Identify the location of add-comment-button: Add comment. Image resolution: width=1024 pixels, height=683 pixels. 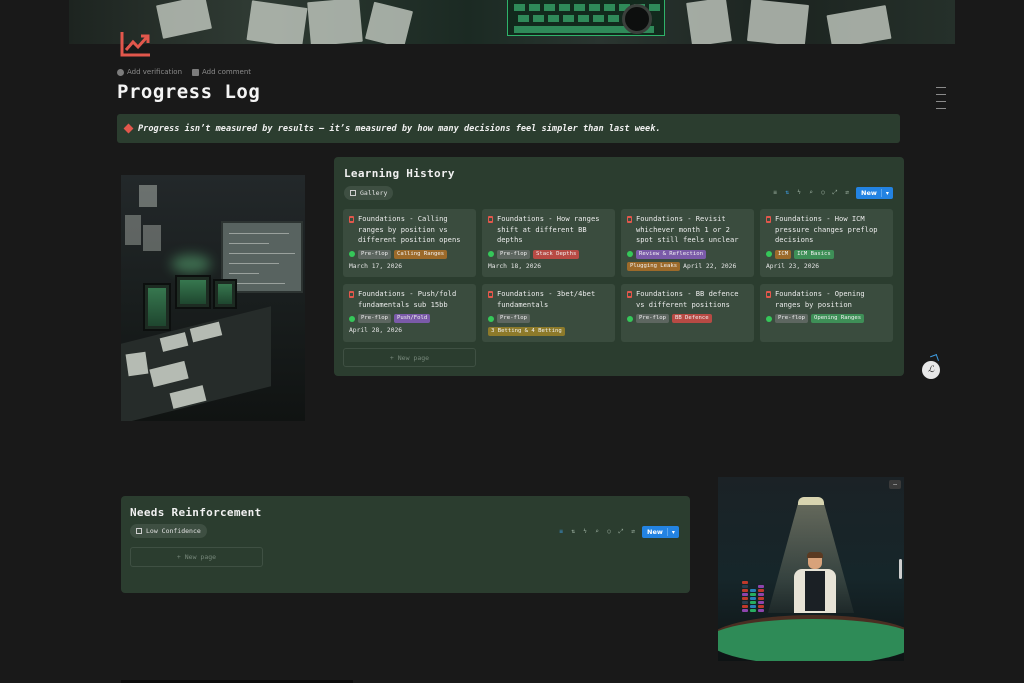
(221, 72).